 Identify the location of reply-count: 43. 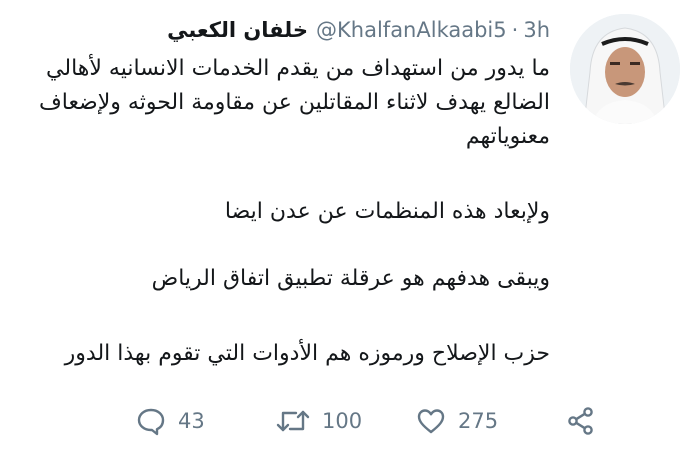
(191, 421).